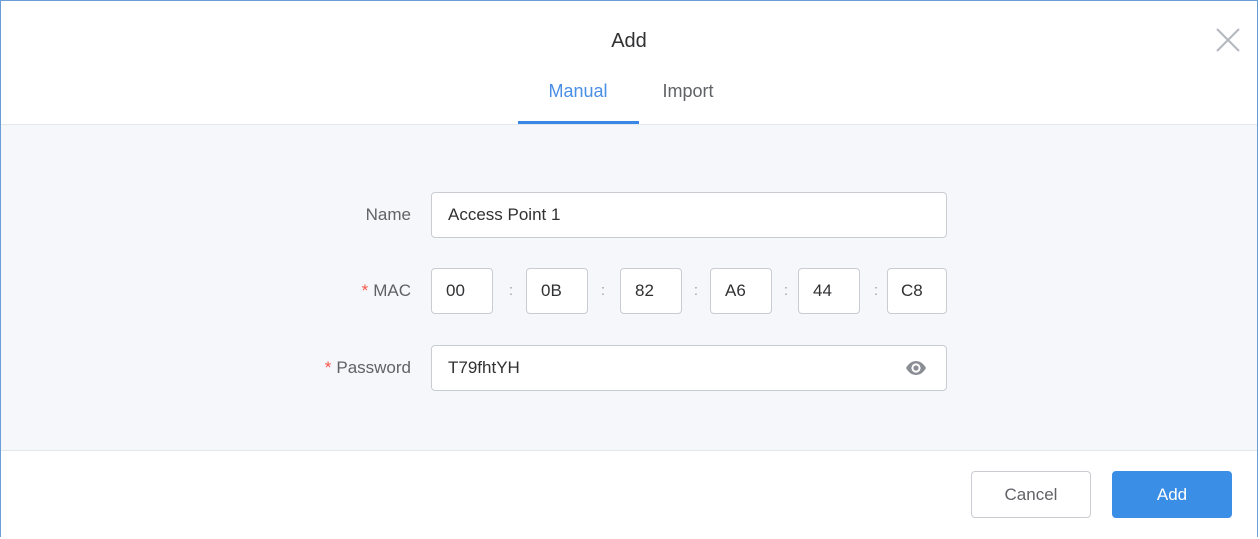 The height and width of the screenshot is (539, 1260). What do you see at coordinates (629, 41) in the screenshot?
I see `dialog-title: Add` at bounding box center [629, 41].